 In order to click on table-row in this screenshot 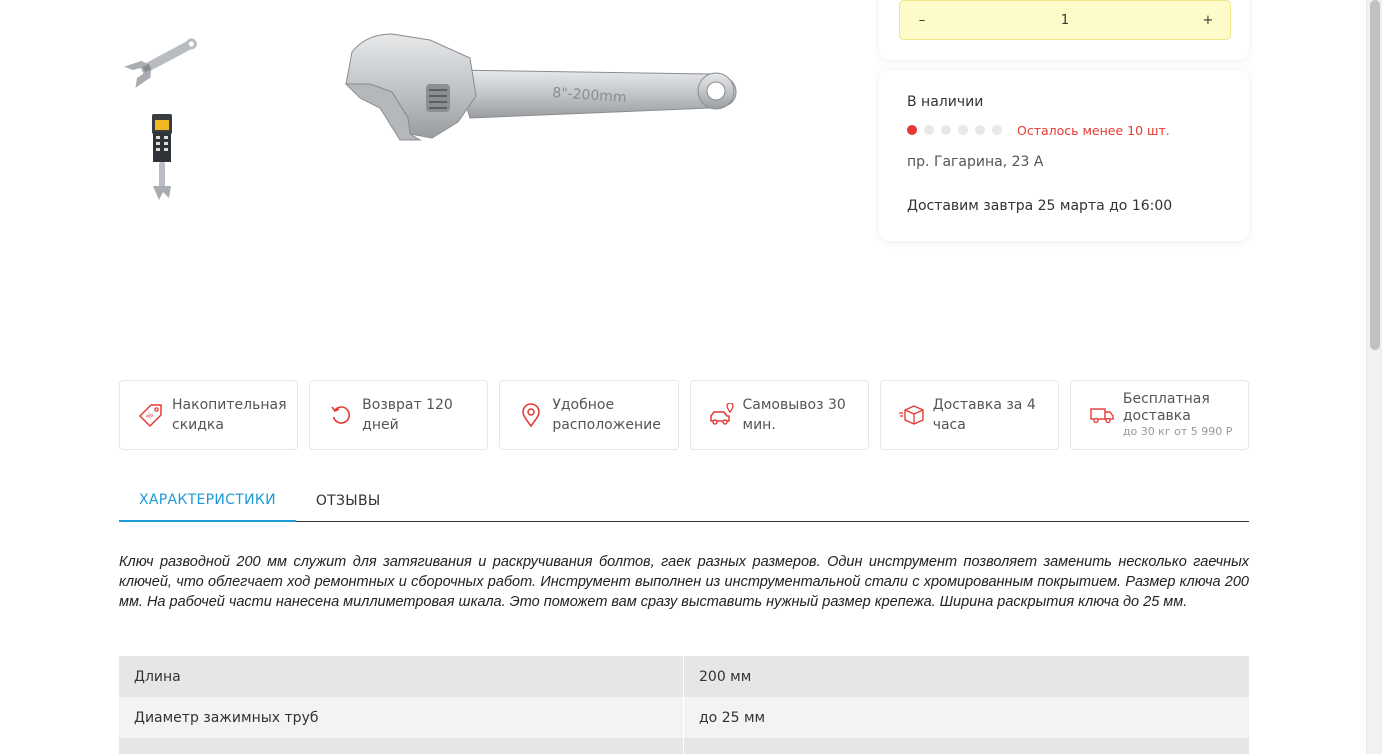, I will do `click(684, 746)`.